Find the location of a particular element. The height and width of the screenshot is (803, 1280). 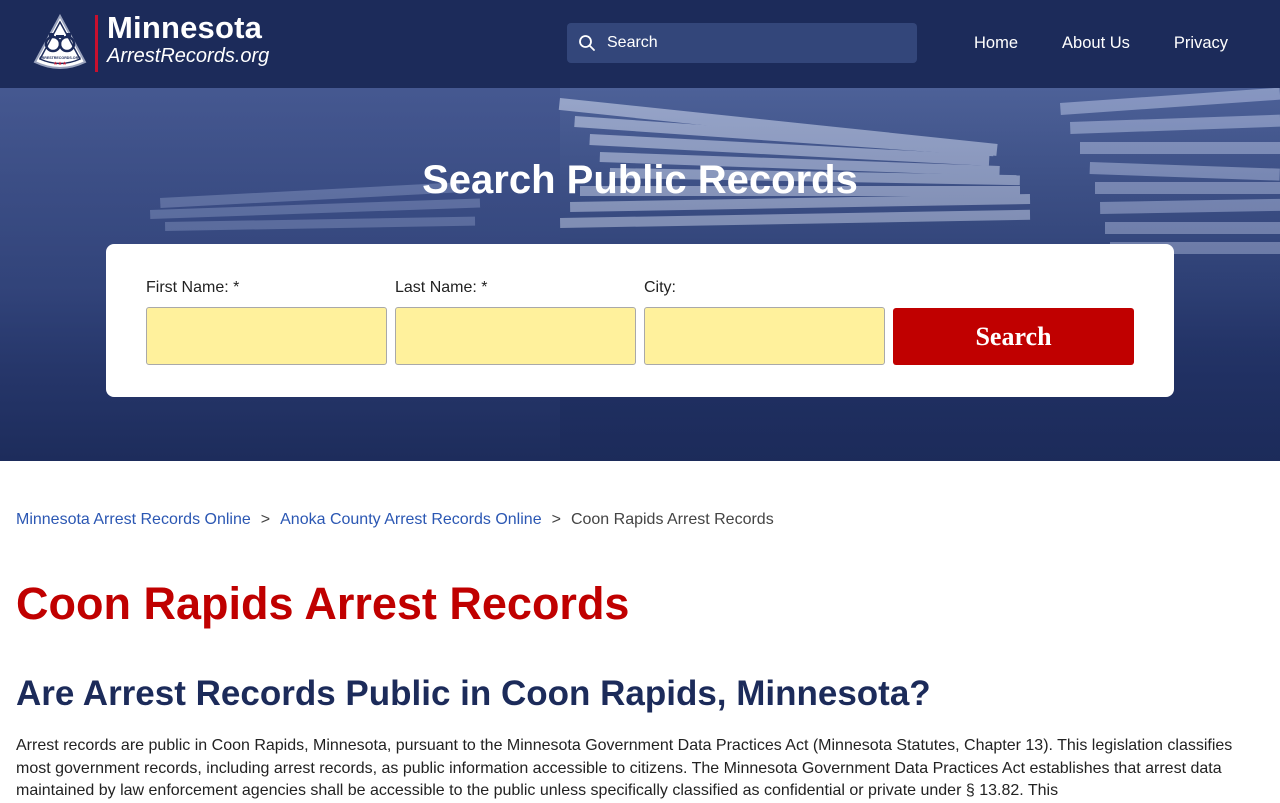

logo-divider is located at coordinates (96, 43).